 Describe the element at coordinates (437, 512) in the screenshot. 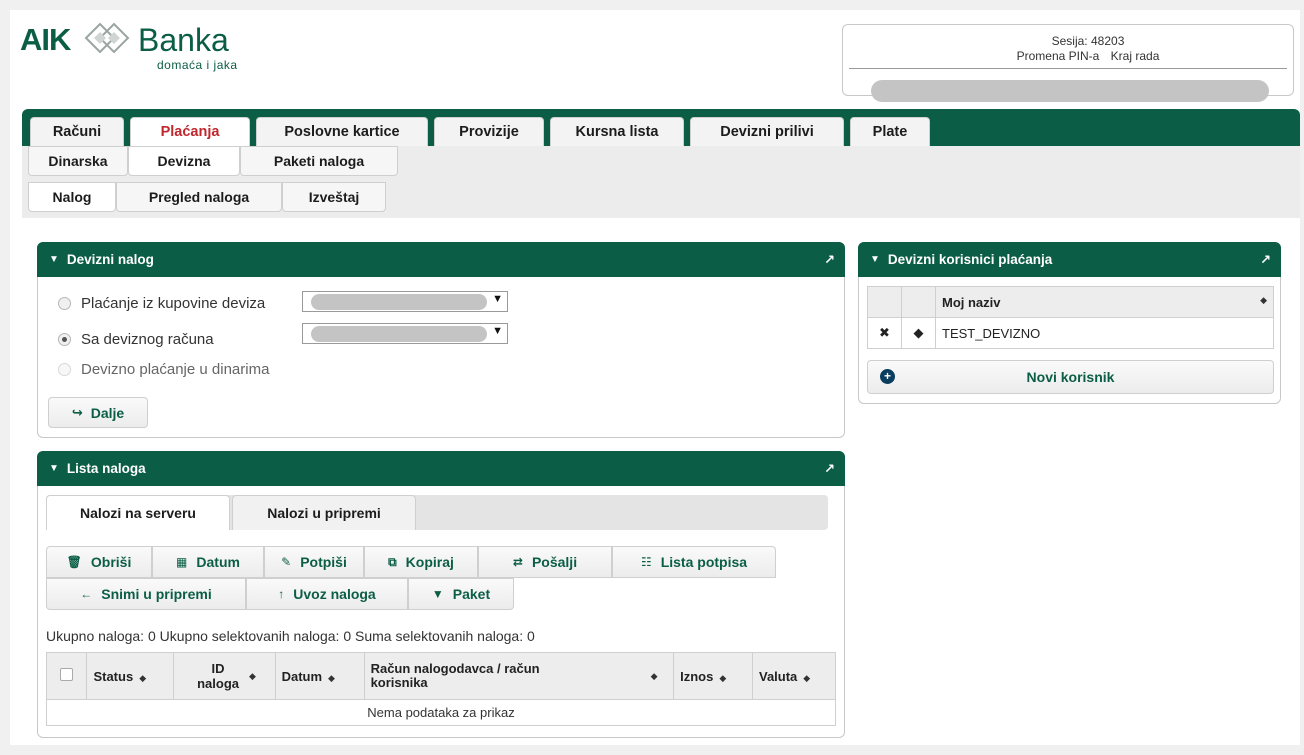

I see `lista-naloga-tabs: Nalozi na serveru Nalozi u pripremi` at that location.